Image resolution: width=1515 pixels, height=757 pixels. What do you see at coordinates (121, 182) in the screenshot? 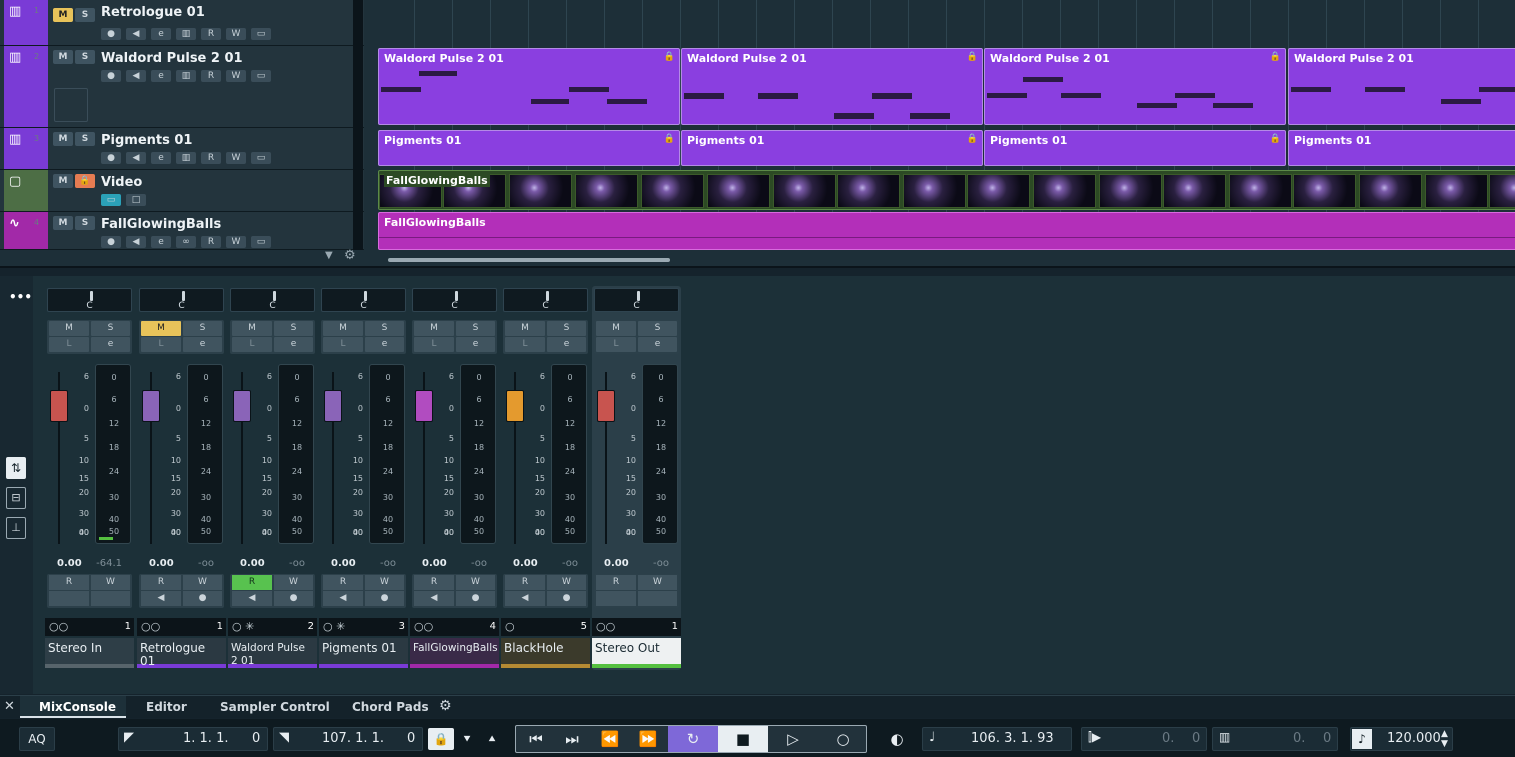
I see `track-name: Video` at bounding box center [121, 182].